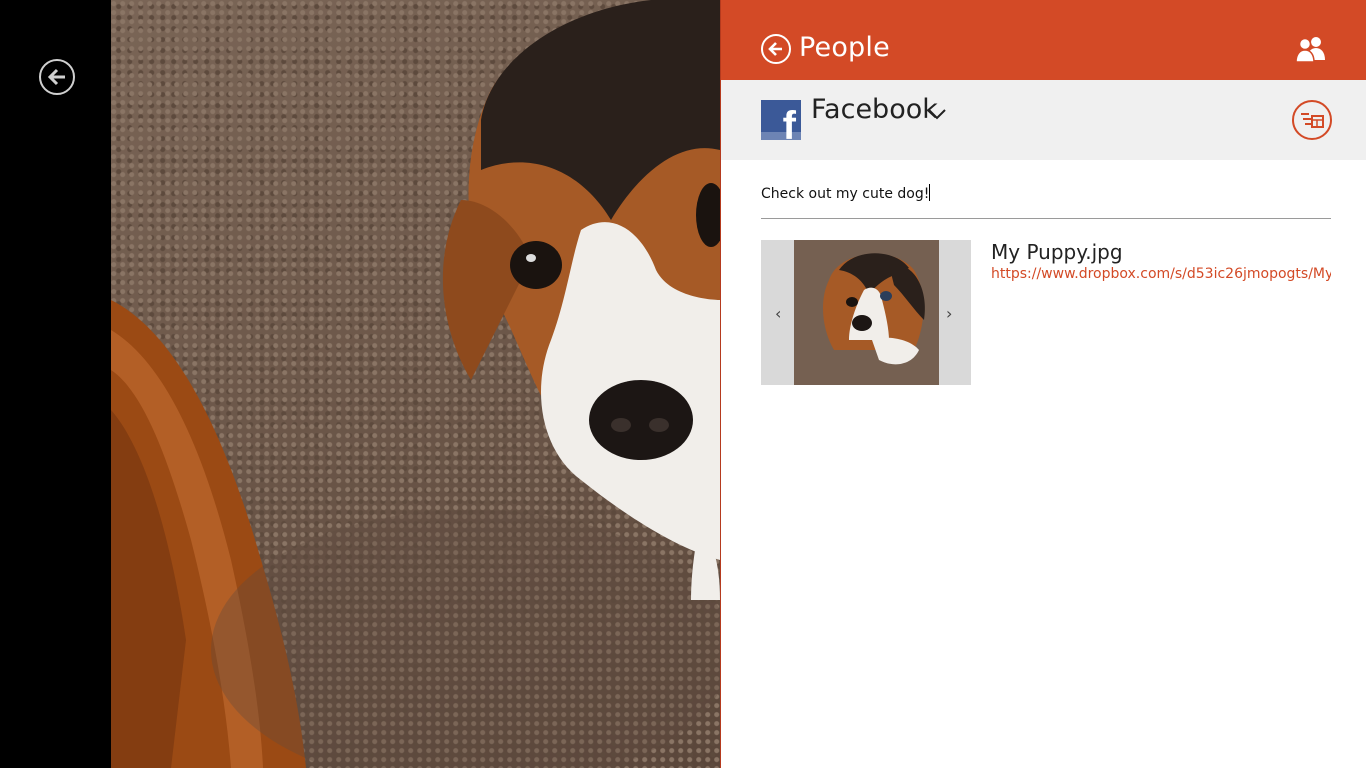 The image size is (1366, 768). I want to click on next-image-button: ›, so click(949, 313).